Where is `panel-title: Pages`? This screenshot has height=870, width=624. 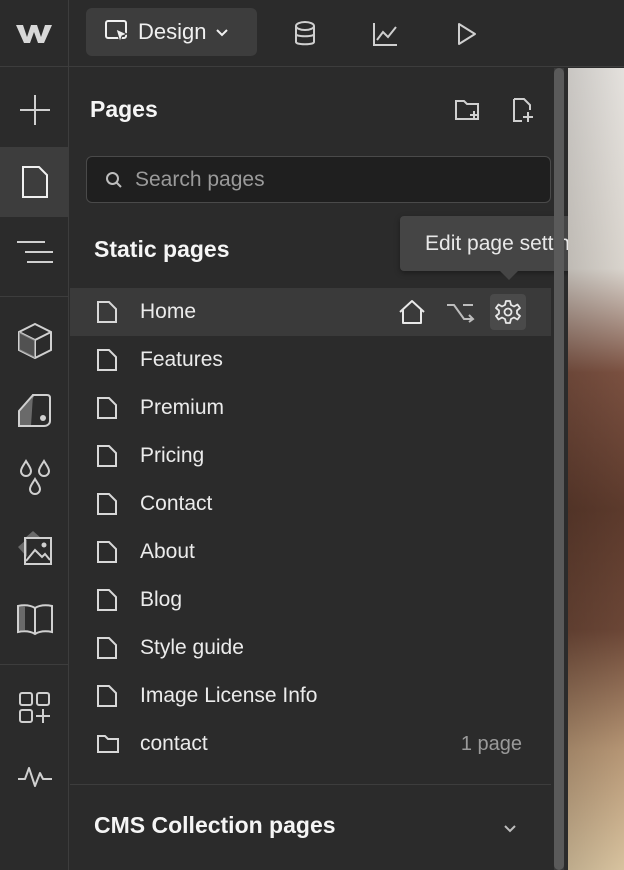 panel-title: Pages is located at coordinates (124, 109).